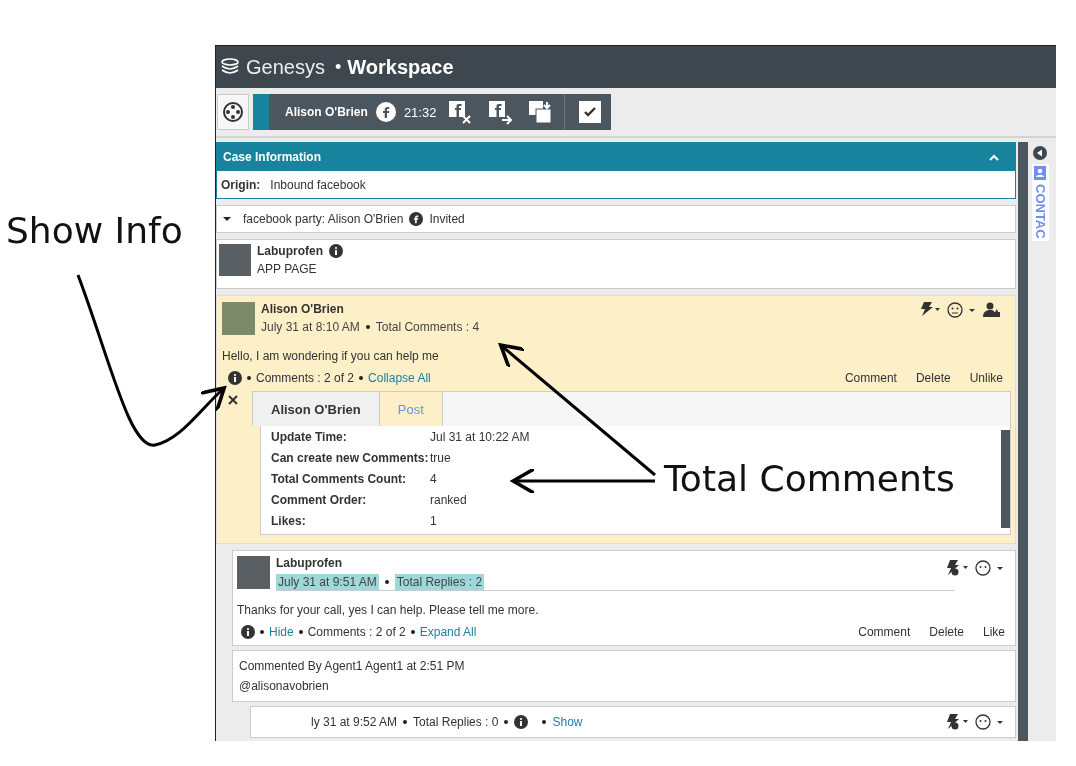  I want to click on annotation-label: Total Comments, so click(809, 478).